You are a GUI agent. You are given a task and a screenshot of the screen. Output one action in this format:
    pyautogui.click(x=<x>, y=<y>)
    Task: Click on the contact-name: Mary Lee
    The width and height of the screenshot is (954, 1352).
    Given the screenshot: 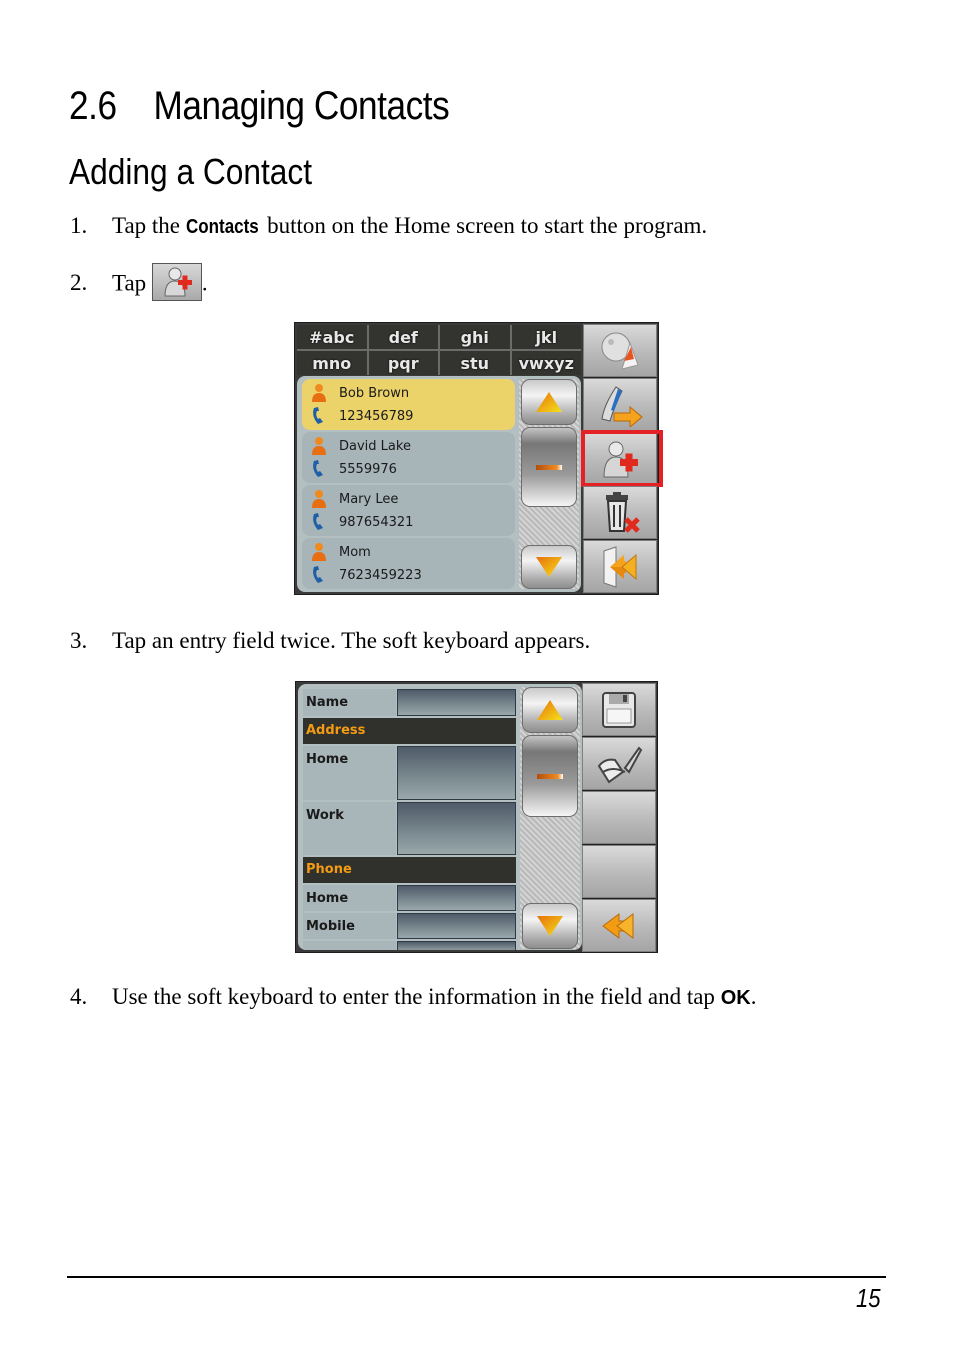 What is the action you would take?
    pyautogui.click(x=369, y=499)
    